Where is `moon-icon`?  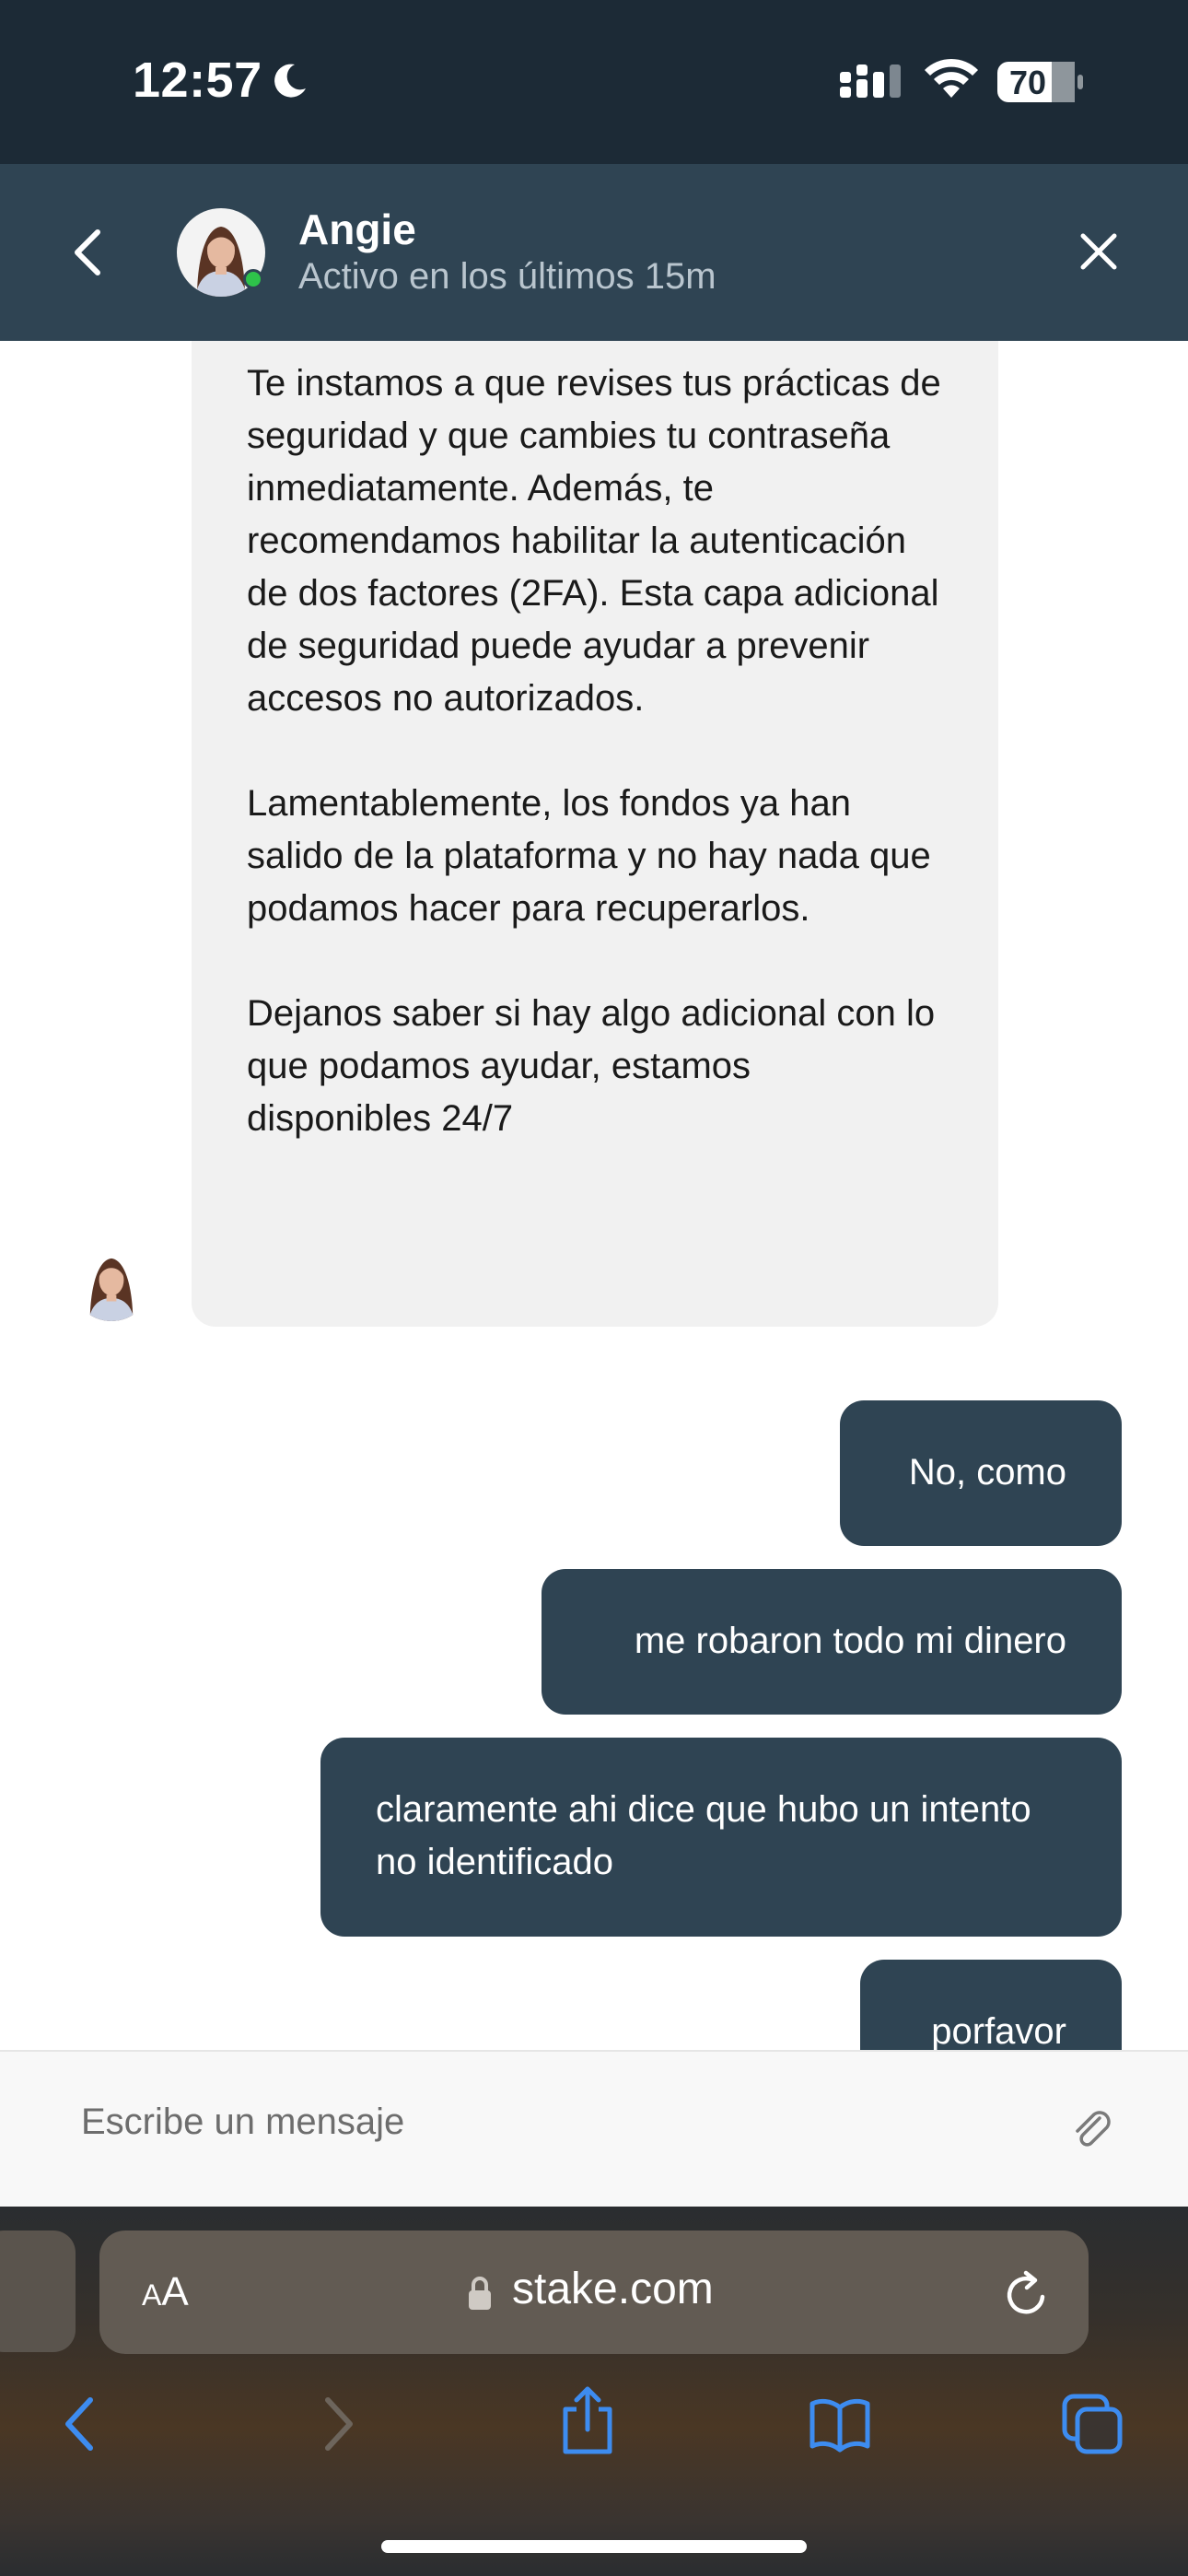
moon-icon is located at coordinates (290, 81).